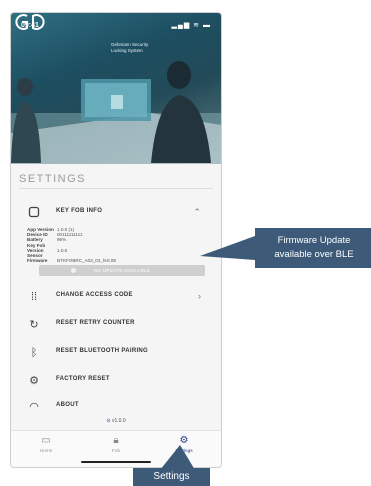 This screenshot has height=486, width=371. What do you see at coordinates (127, 50) in the screenshot?
I see `brand-line-2: Locking System` at bounding box center [127, 50].